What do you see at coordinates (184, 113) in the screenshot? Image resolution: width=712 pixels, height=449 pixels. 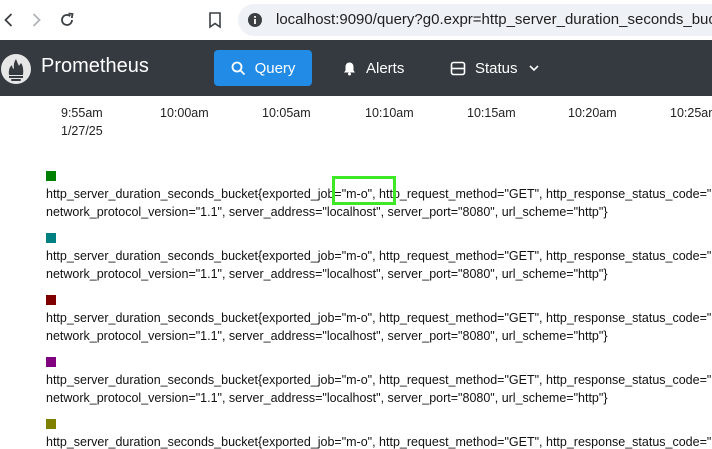 I see `x-tick-label: 10:00am` at bounding box center [184, 113].